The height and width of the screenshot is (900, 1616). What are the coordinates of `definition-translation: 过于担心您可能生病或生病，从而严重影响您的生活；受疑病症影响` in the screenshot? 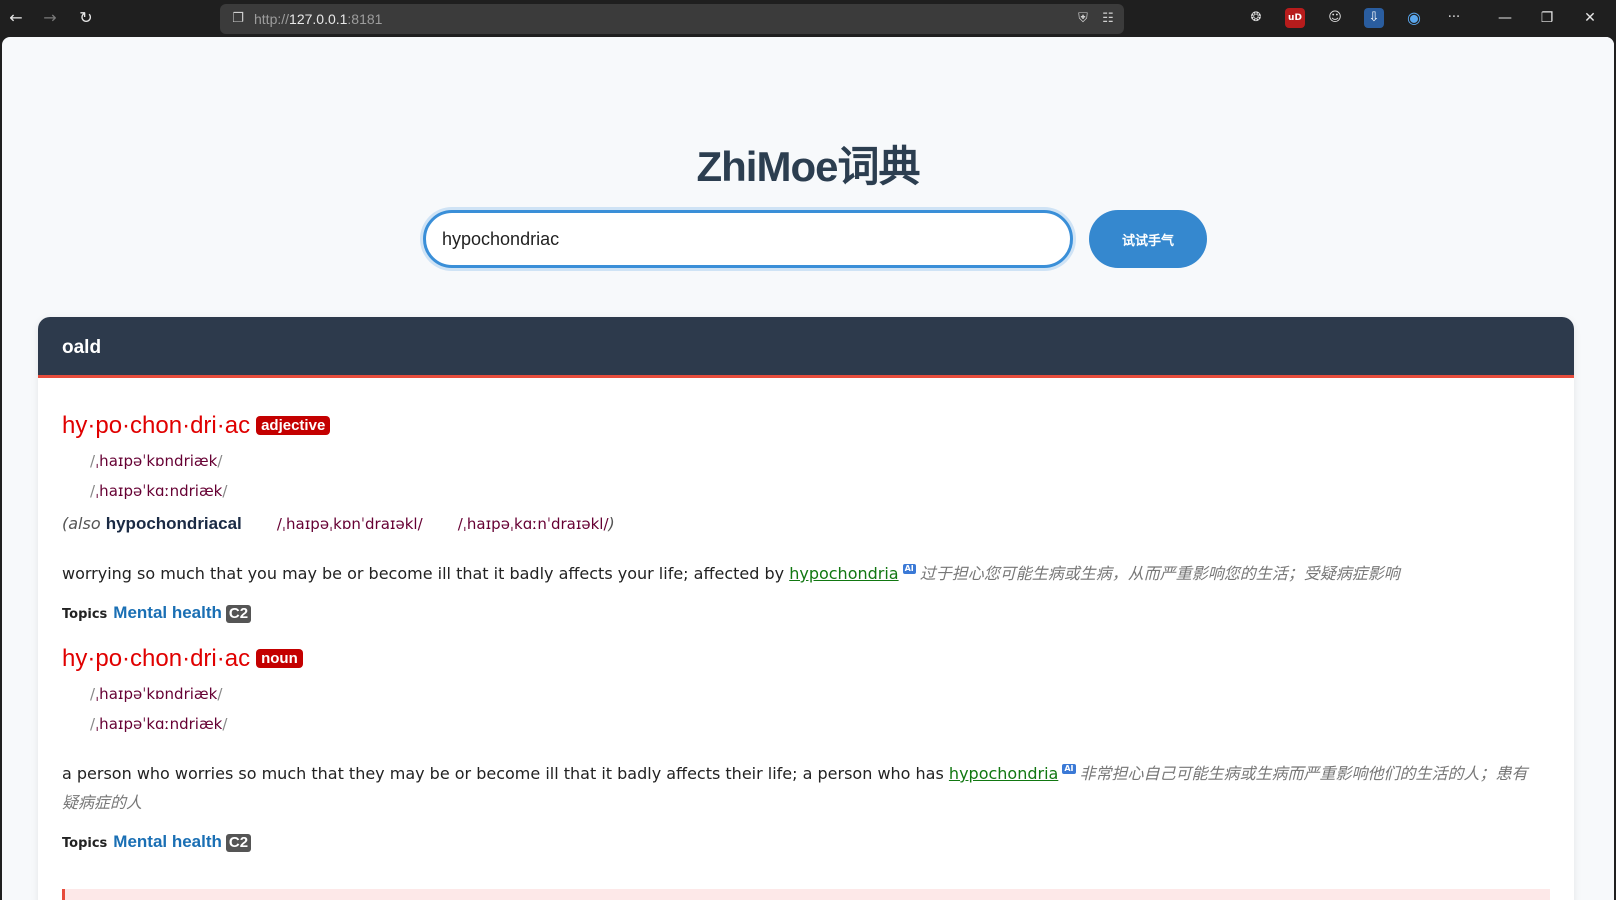 It's located at (1159, 573).